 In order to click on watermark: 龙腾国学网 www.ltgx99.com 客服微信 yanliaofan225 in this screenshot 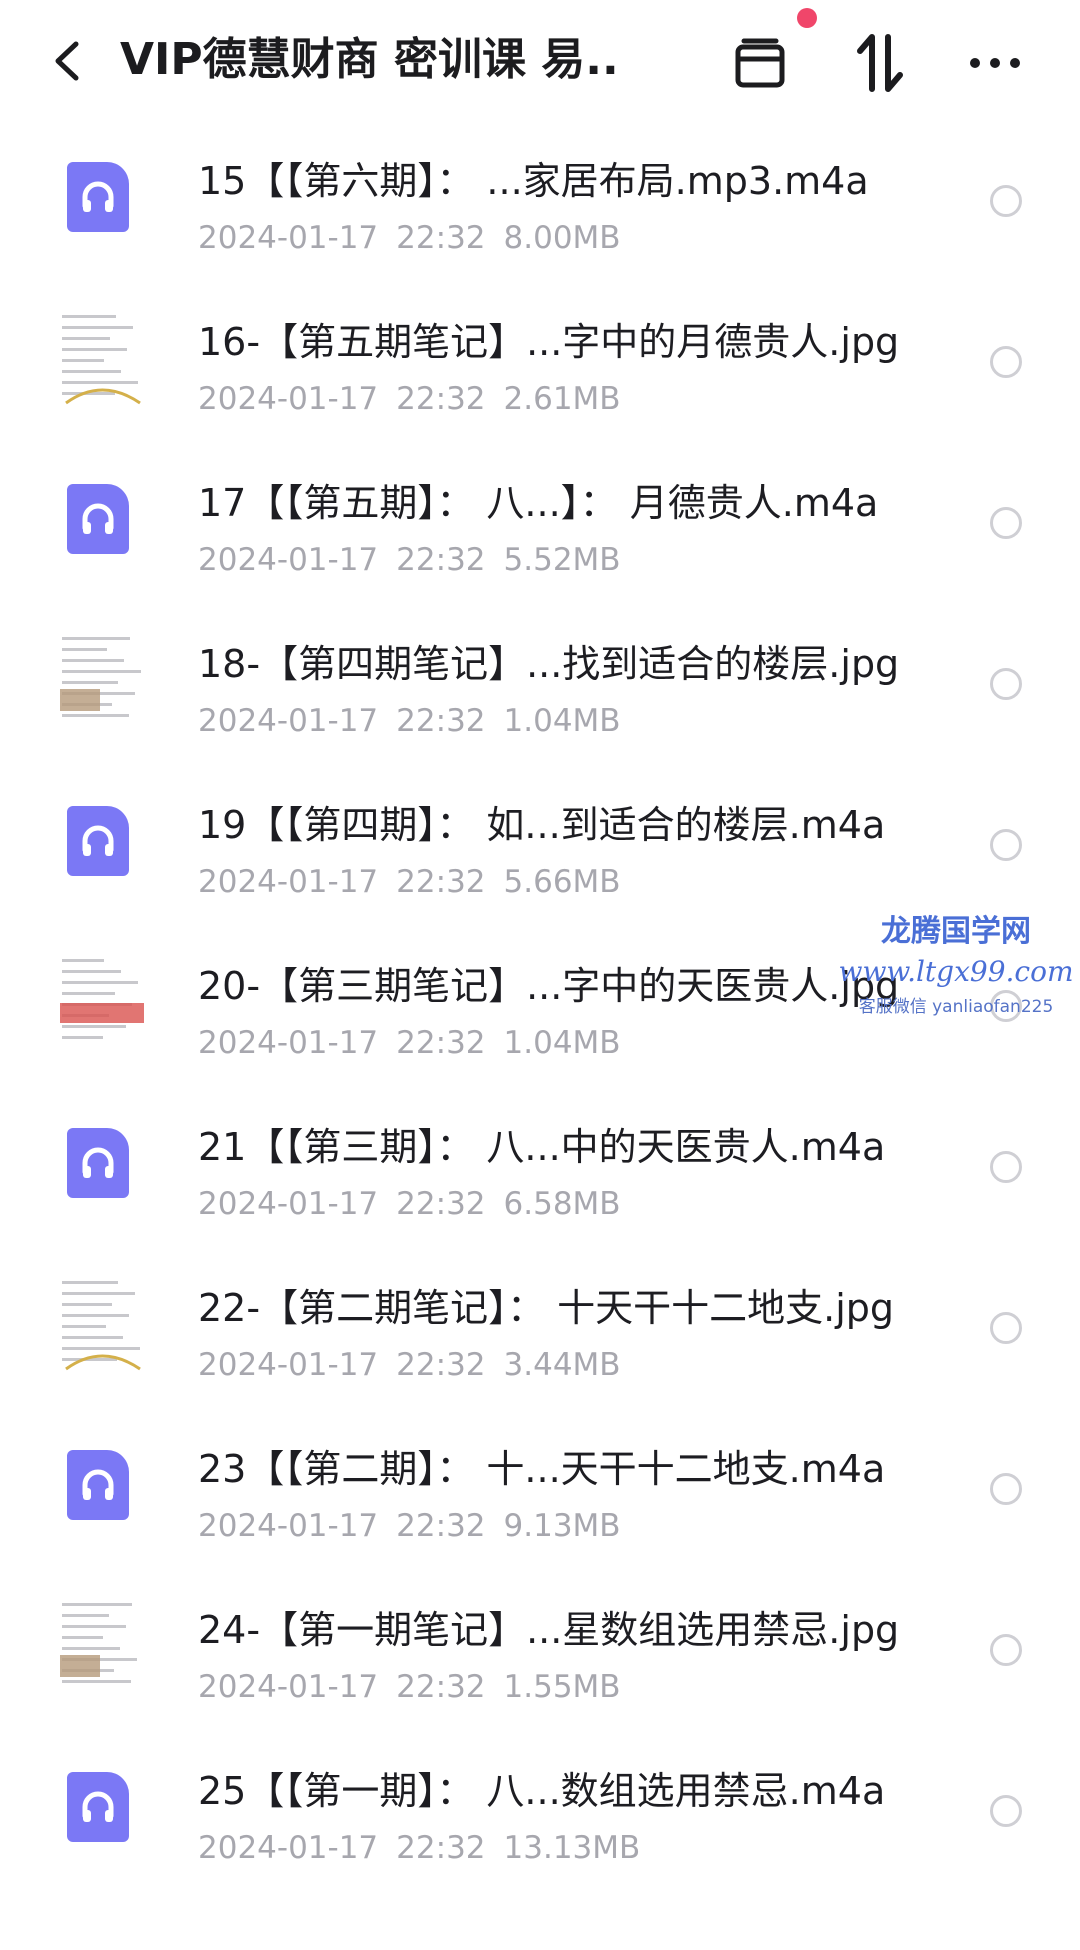, I will do `click(956, 977)`.